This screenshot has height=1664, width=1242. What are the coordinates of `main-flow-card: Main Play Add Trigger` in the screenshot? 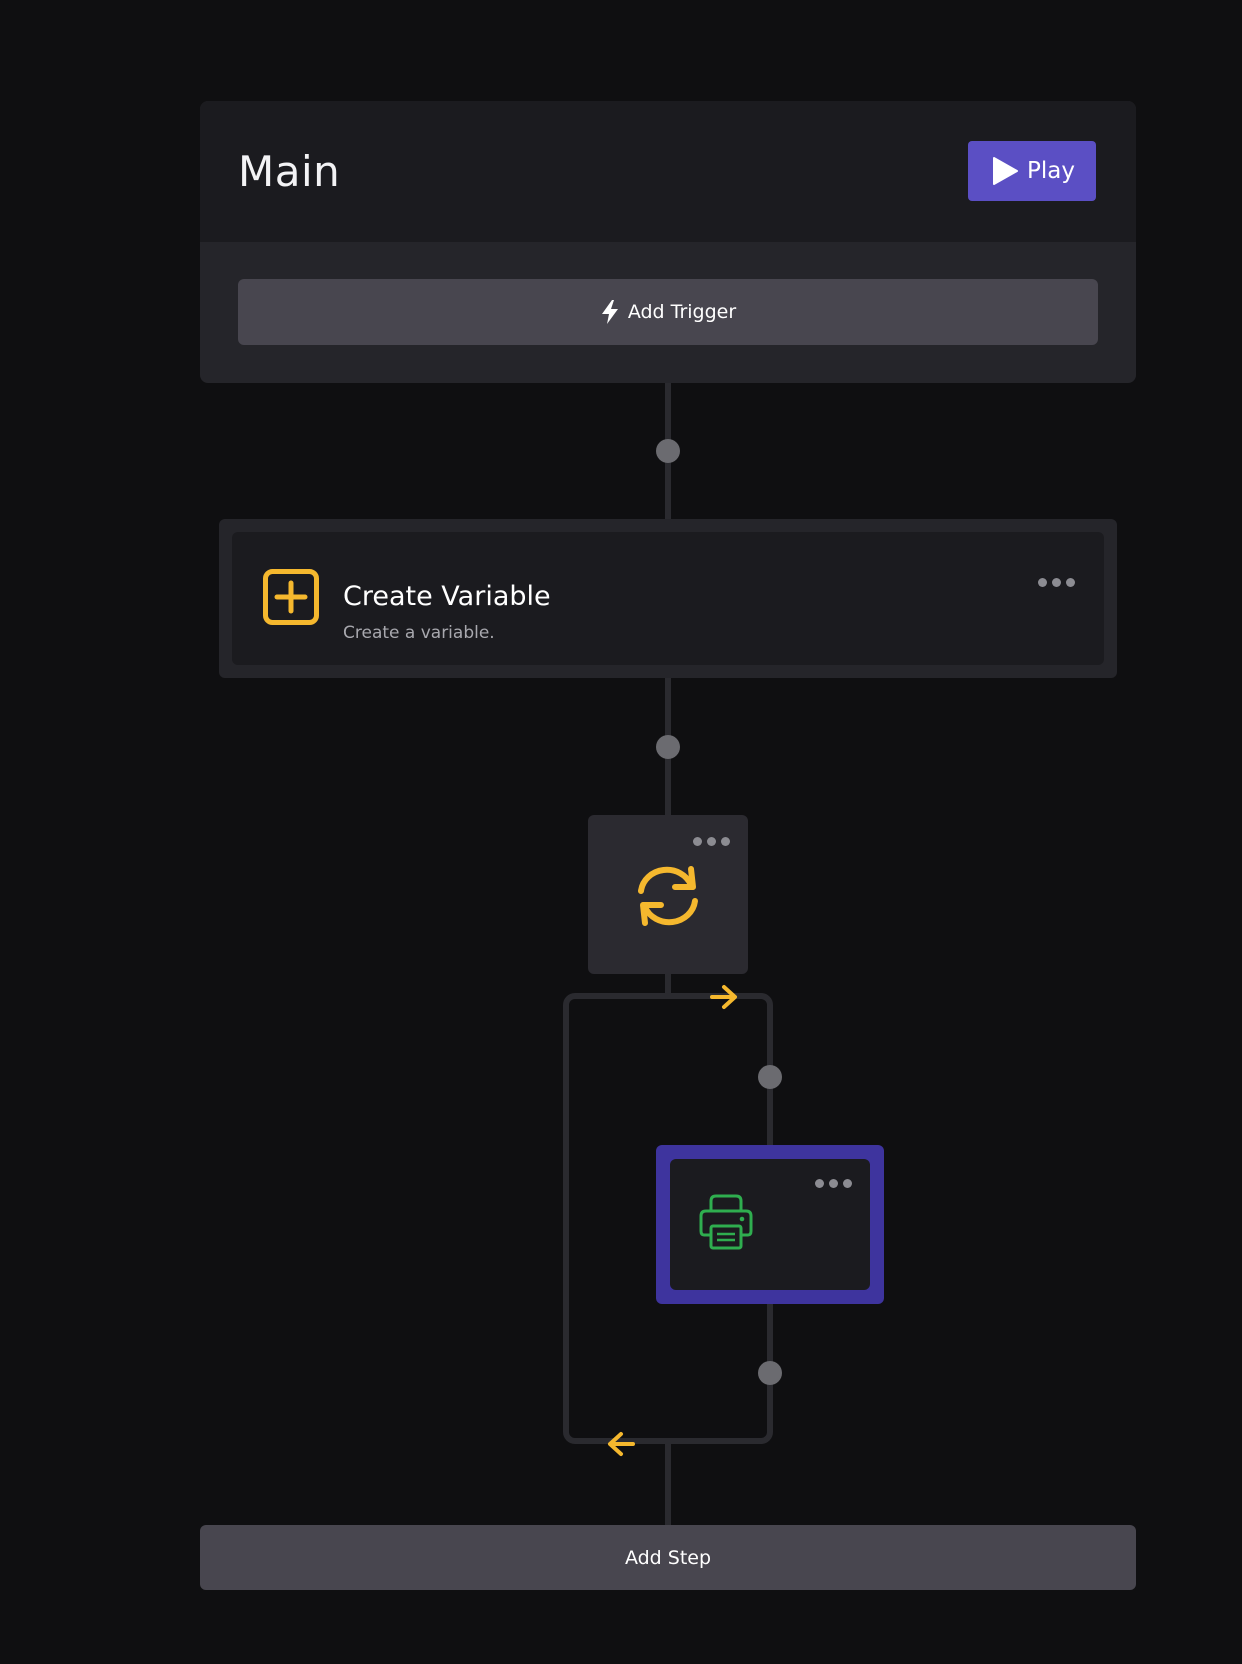 It's located at (668, 242).